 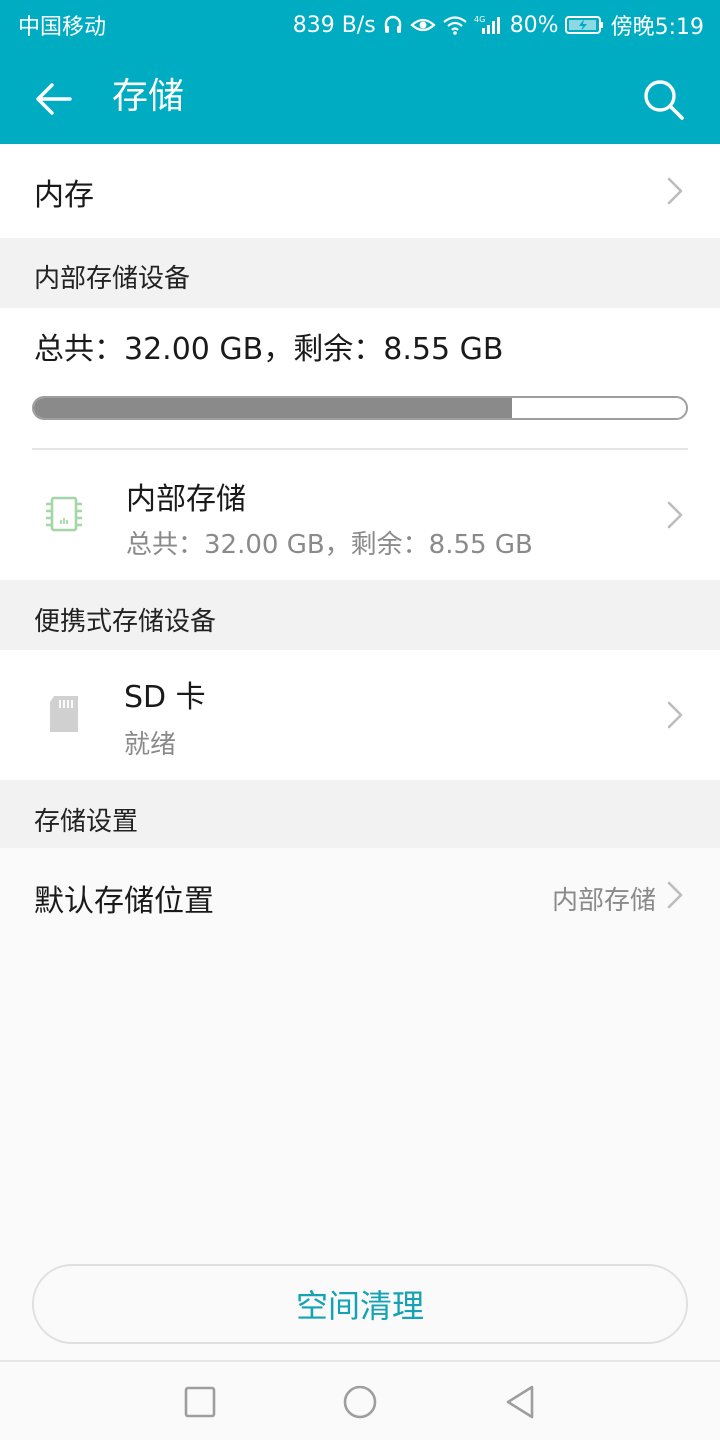 I want to click on 4g-signal-icon: 4G, so click(x=489, y=25).